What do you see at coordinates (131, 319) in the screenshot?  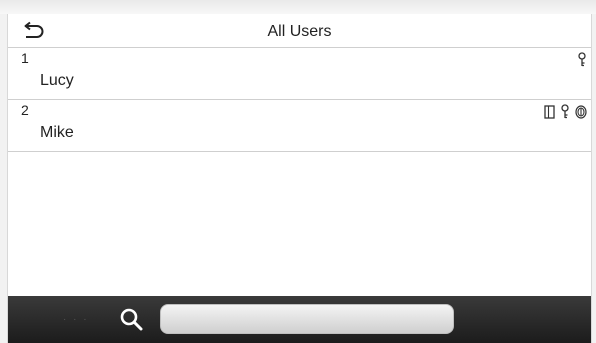 I see `search-icon` at bounding box center [131, 319].